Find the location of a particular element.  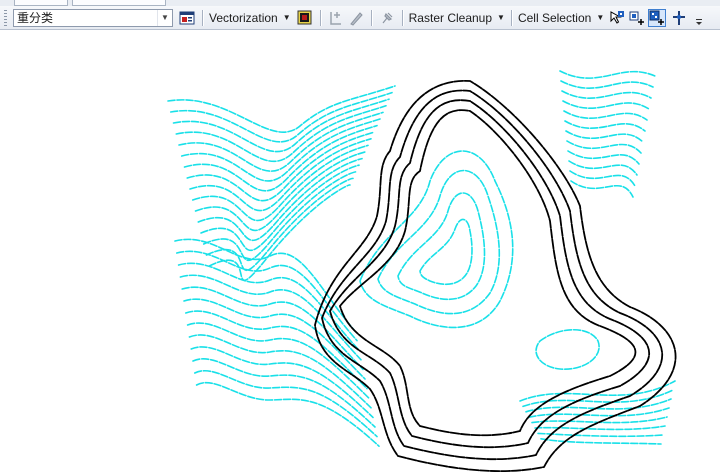

cell-selection-menu: Cell Selection ▼ is located at coordinates (561, 18).